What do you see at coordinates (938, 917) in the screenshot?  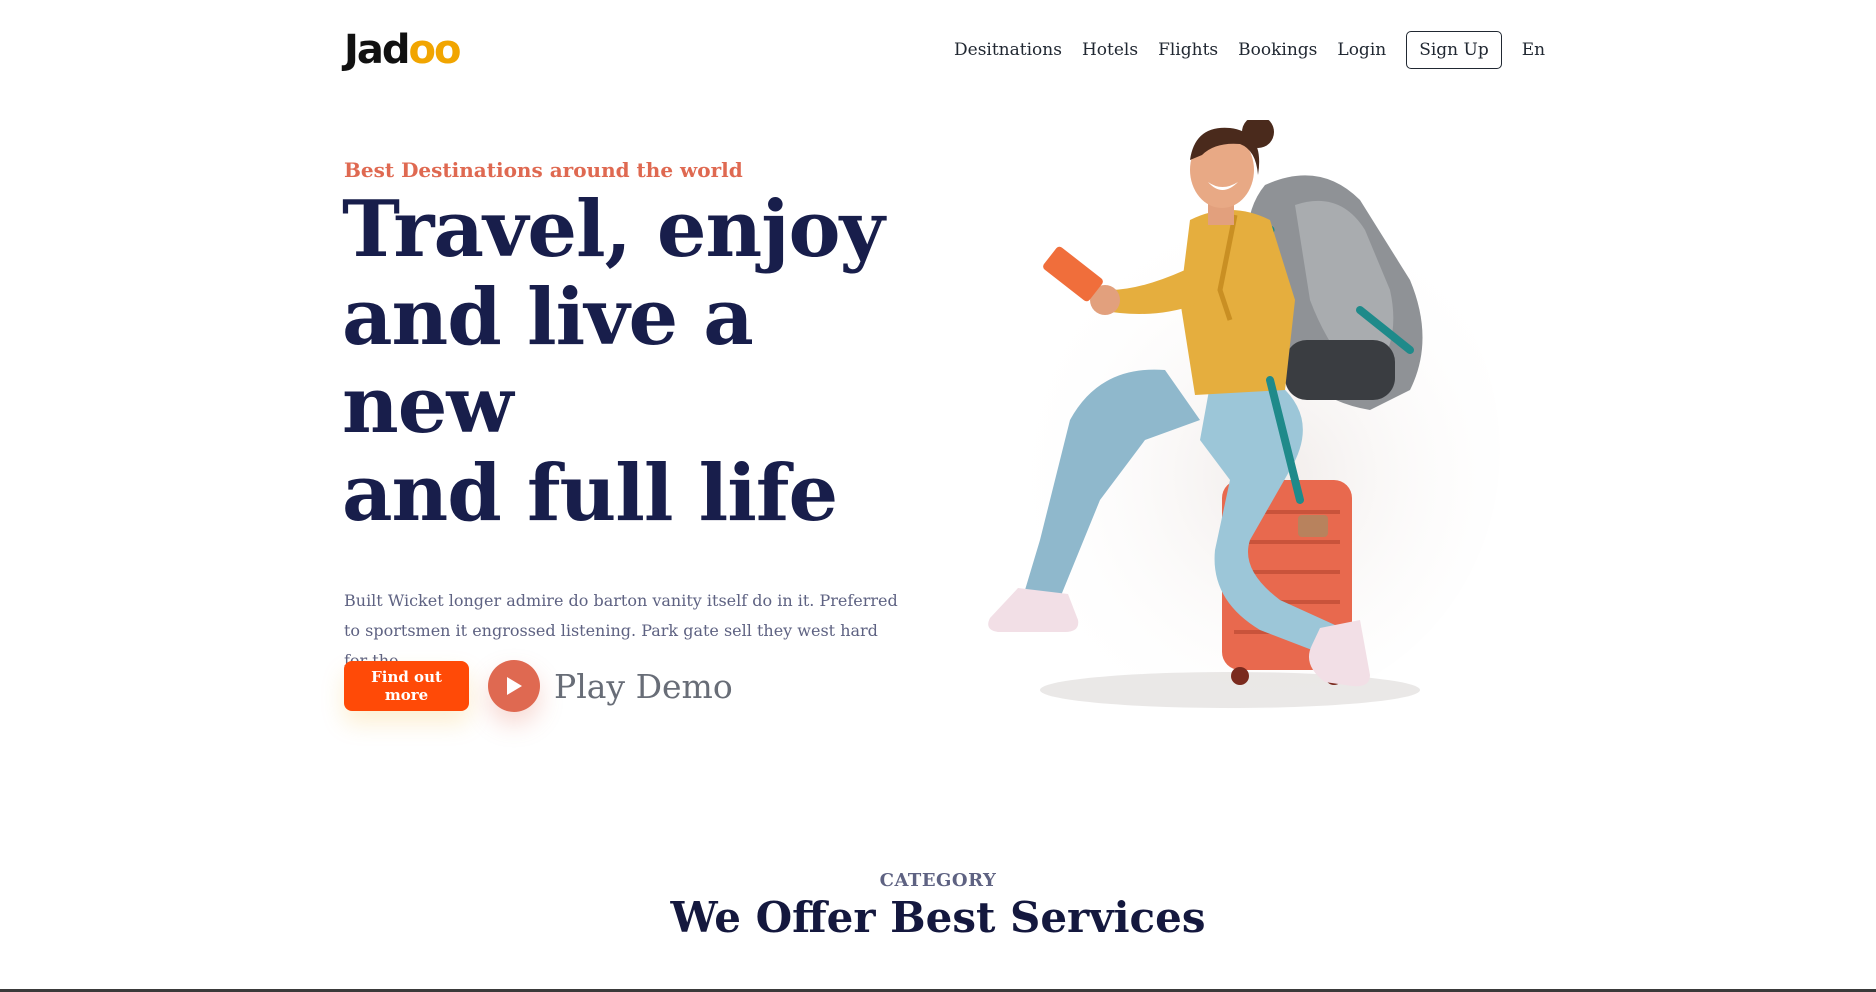 I see `category-title: We Offer Best Services` at bounding box center [938, 917].